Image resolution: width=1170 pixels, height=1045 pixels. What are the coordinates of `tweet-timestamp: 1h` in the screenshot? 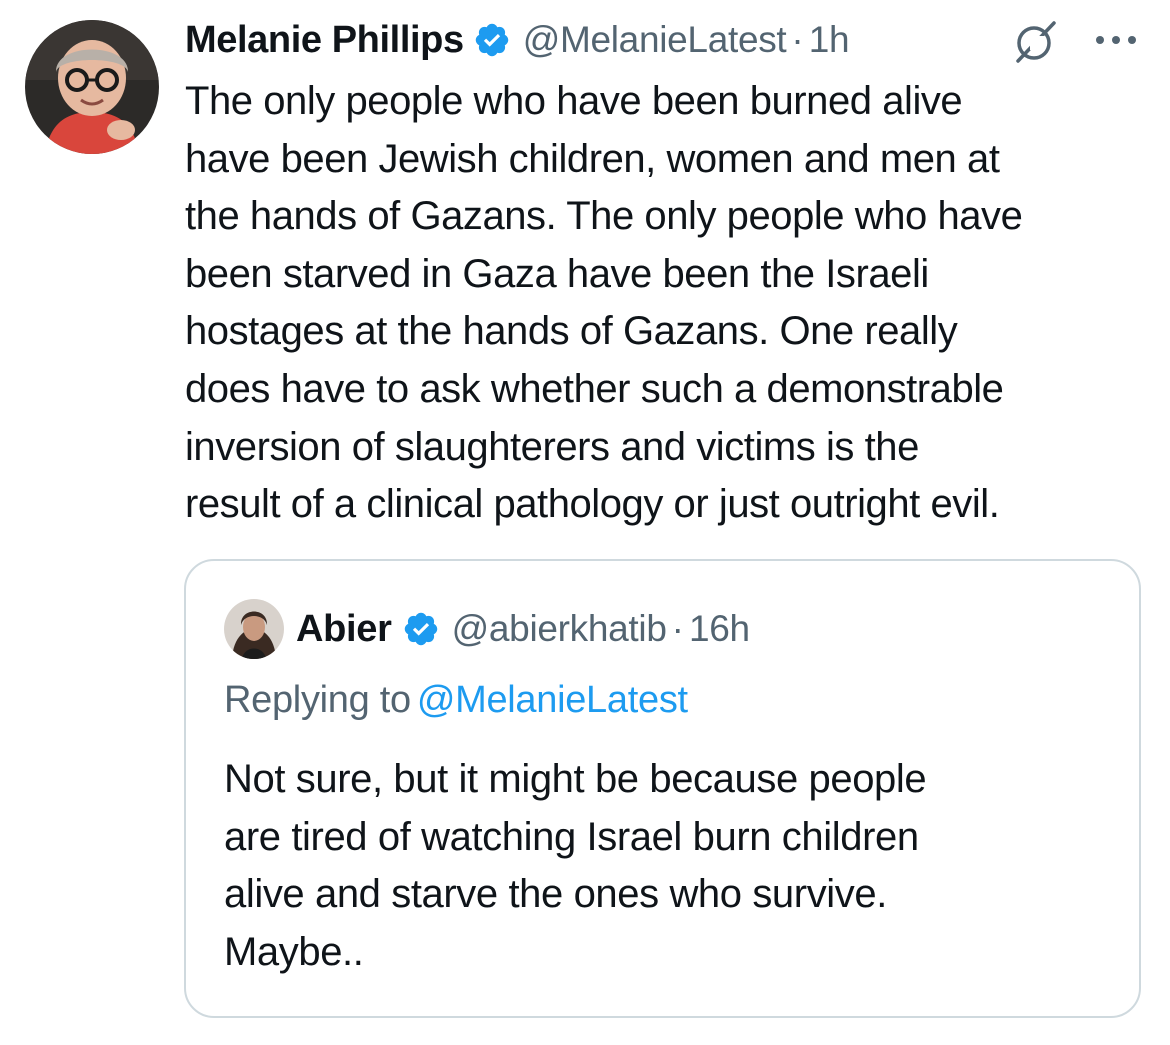 It's located at (829, 40).